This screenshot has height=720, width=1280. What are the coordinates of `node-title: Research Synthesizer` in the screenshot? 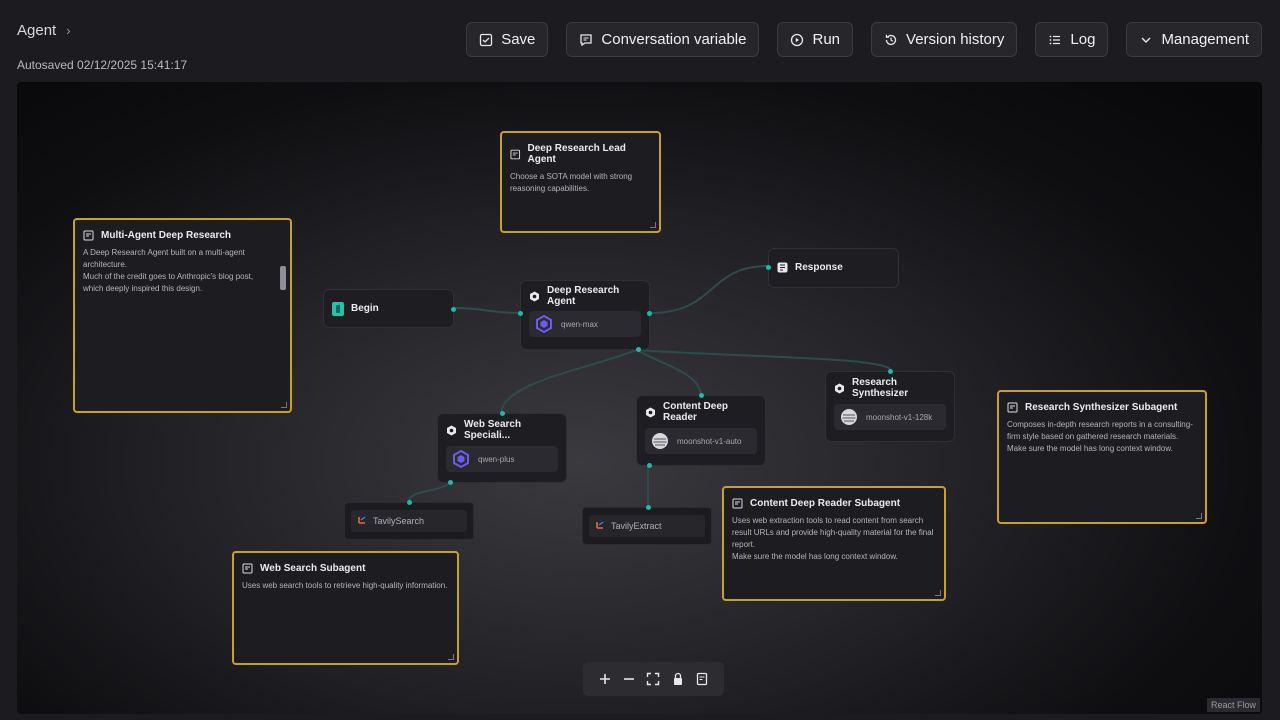 It's located at (880, 388).